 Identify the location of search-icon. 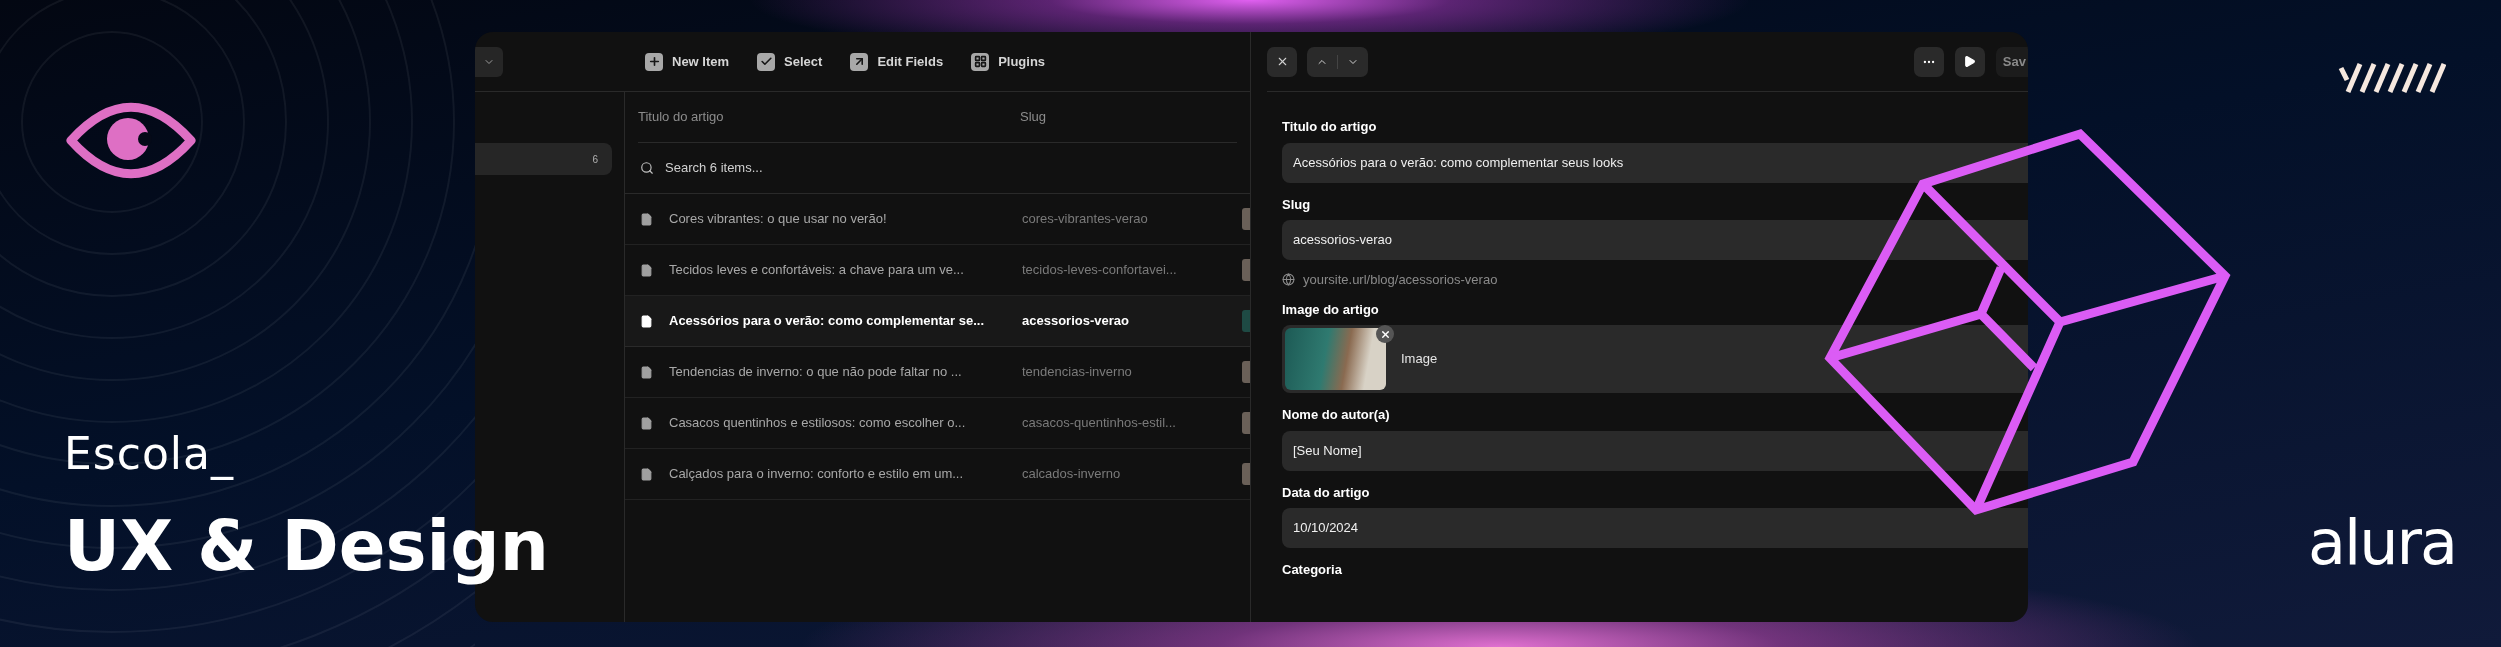
(647, 168).